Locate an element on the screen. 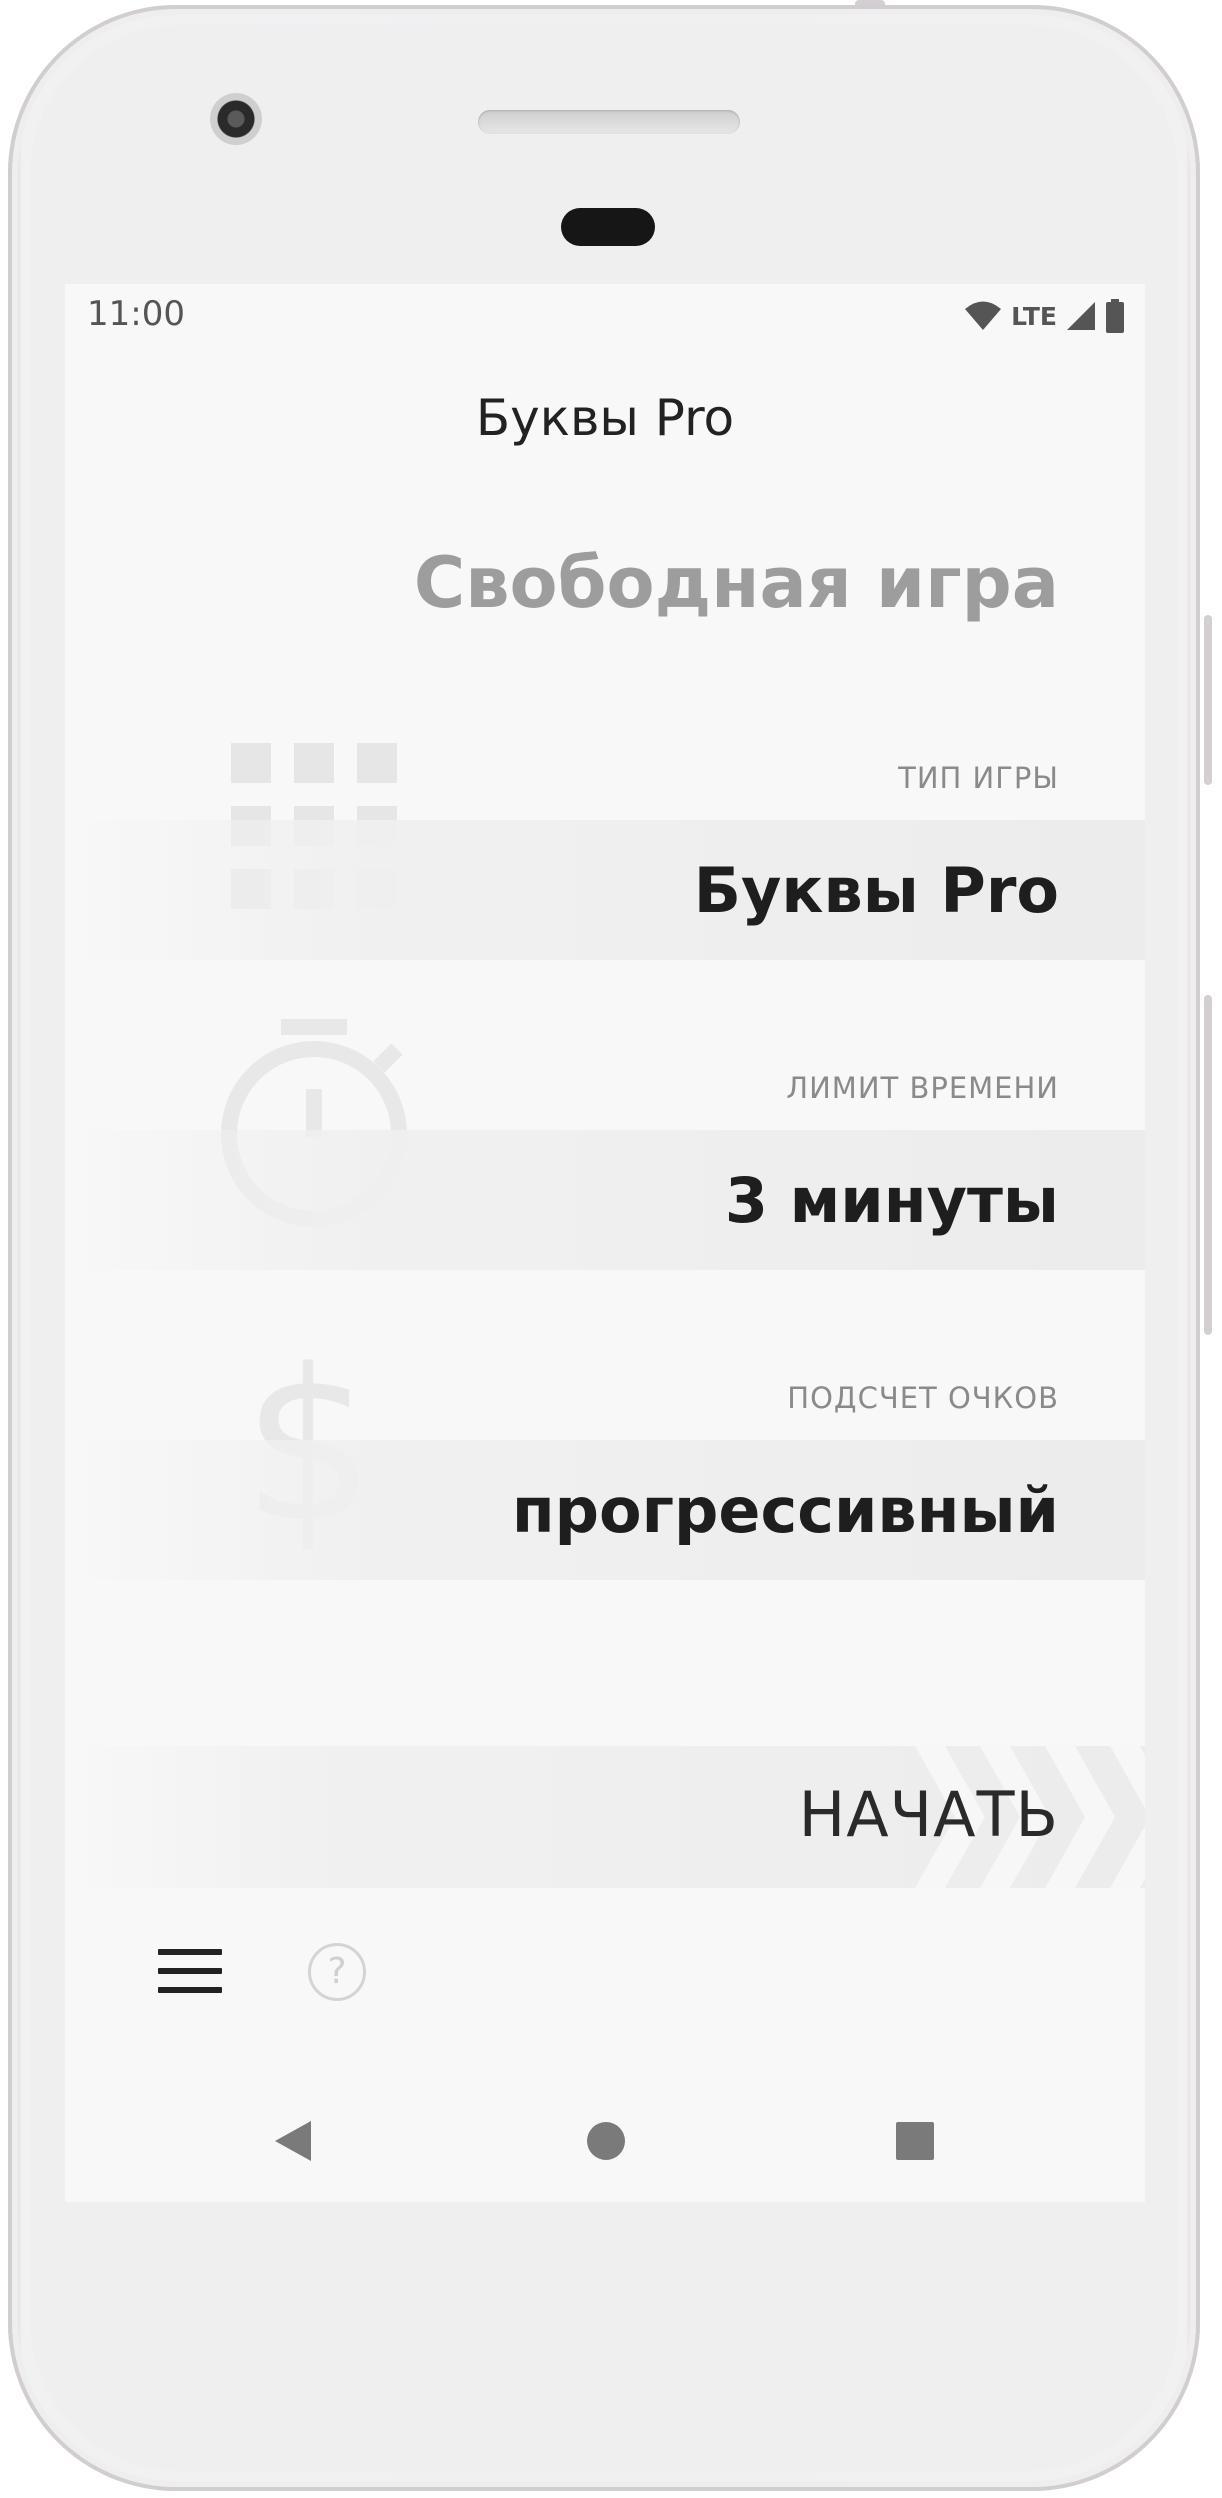 The image size is (1222, 2498). proximity-sensor is located at coordinates (608, 227).